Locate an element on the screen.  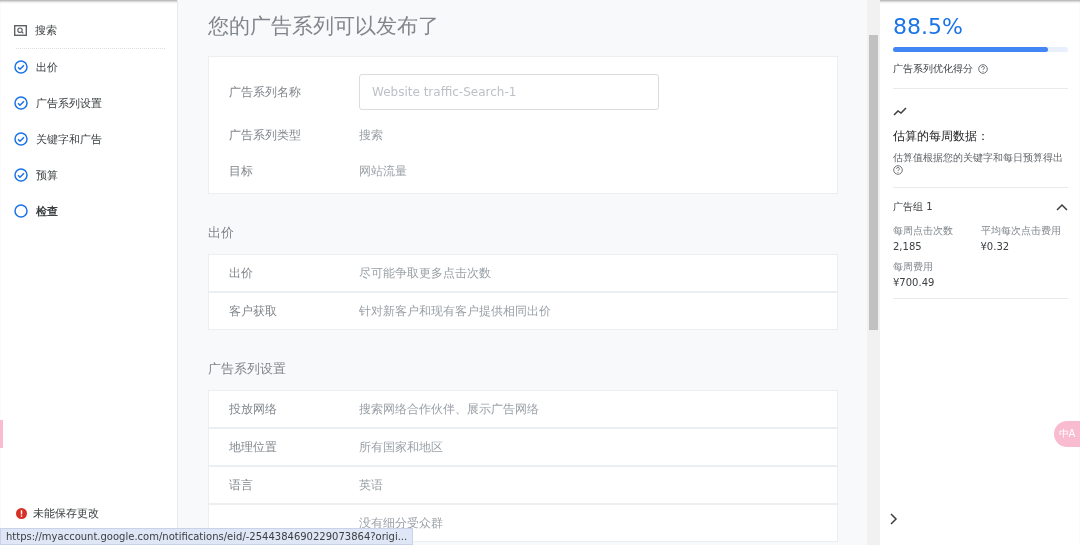
section-title: 出价 is located at coordinates (221, 233).